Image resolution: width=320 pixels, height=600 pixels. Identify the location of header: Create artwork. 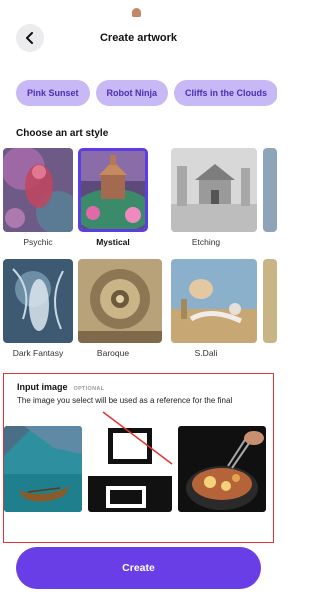
(138, 38).